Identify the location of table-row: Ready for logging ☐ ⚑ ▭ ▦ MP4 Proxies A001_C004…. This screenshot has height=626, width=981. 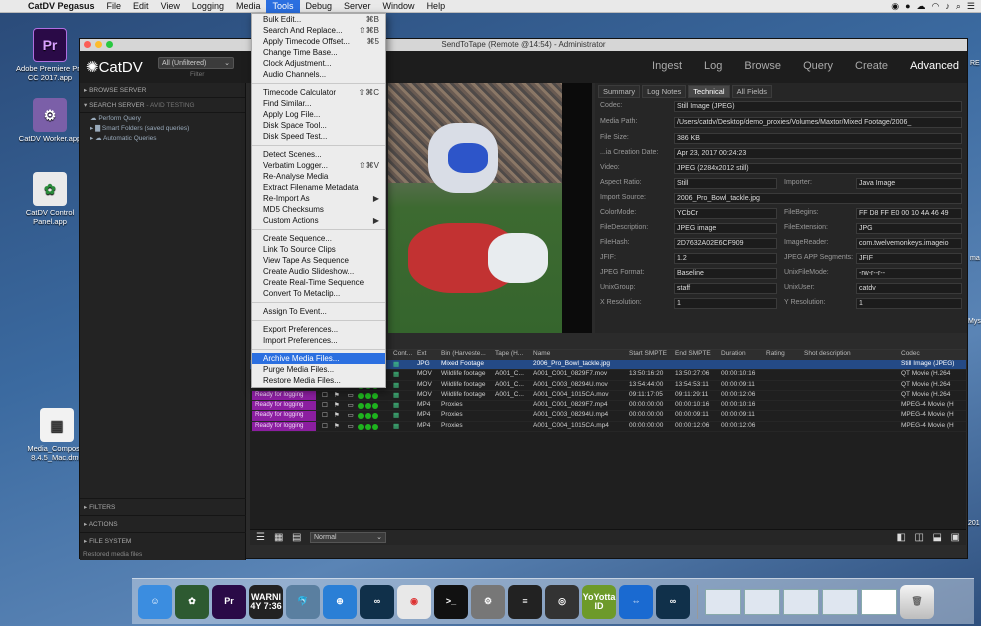
(608, 427).